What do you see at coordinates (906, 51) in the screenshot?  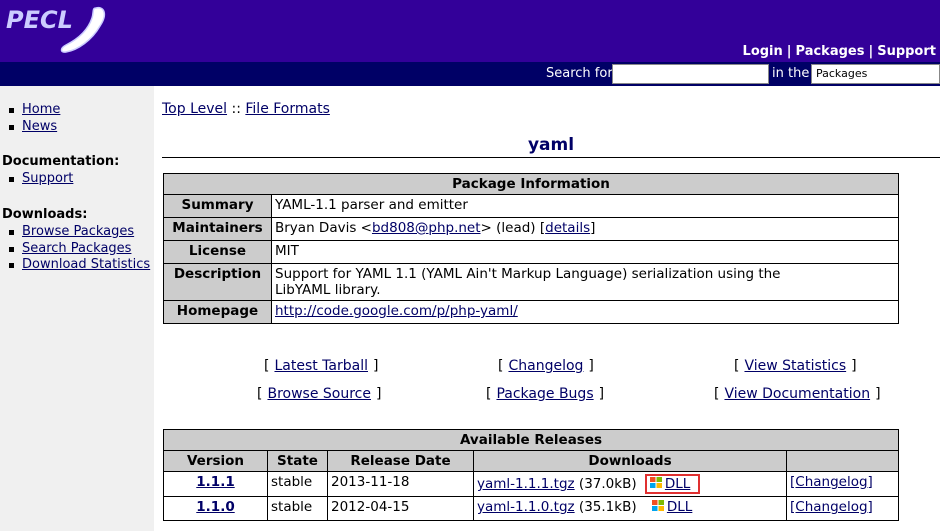 I see `support-link: Support` at bounding box center [906, 51].